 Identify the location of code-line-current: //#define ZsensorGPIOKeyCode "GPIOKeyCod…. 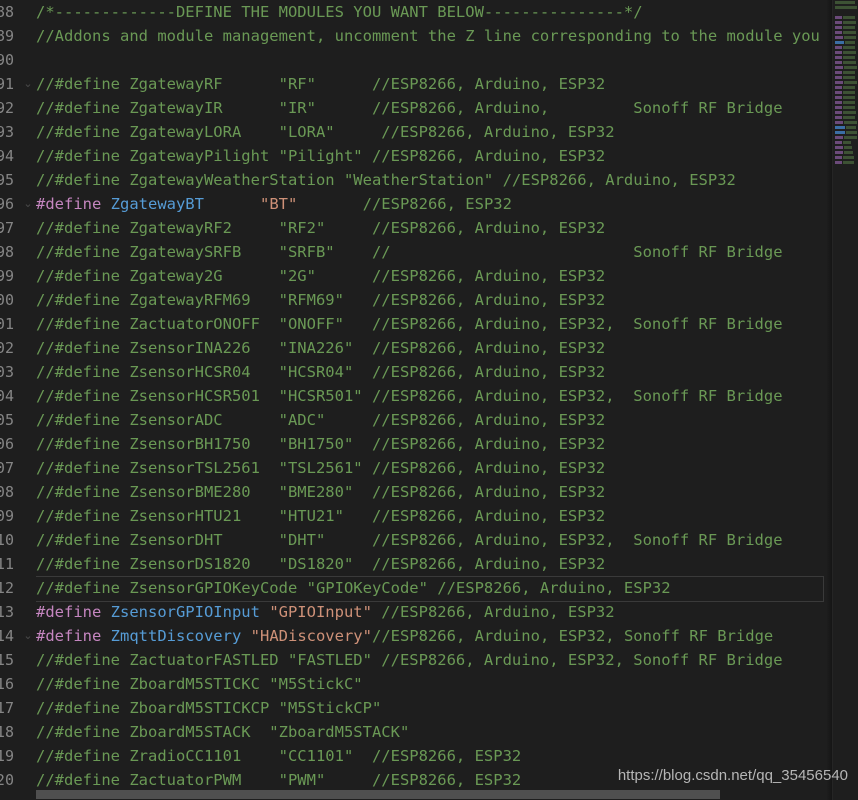
(431, 589).